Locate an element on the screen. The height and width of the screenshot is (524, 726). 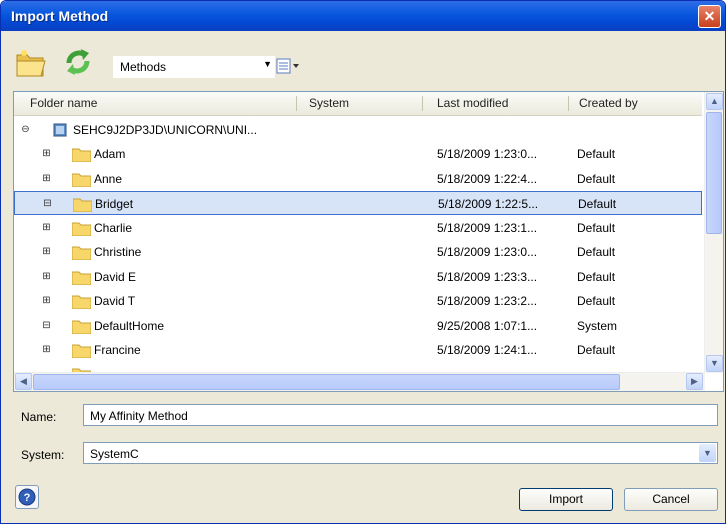
location-value: Methods is located at coordinates (143, 67).